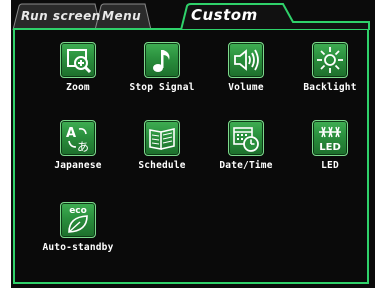  Describe the element at coordinates (78, 138) in the screenshot. I see `language-a-icon: A あ` at that location.